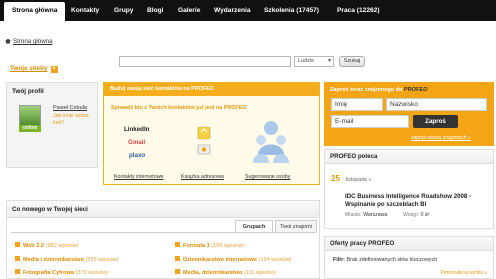 This screenshot has height=279, width=496. What do you see at coordinates (352, 61) in the screenshot?
I see `search-button: Szukaj` at bounding box center [352, 61].